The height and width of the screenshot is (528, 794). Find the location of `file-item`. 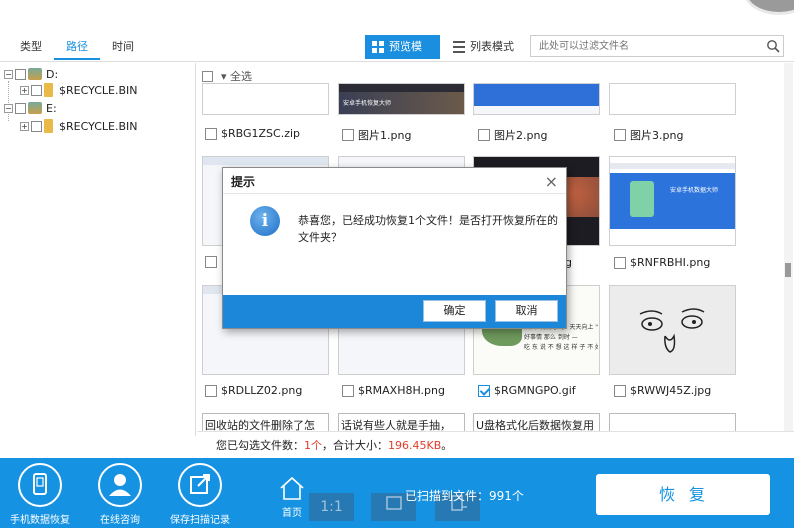

file-item is located at coordinates (213, 262).